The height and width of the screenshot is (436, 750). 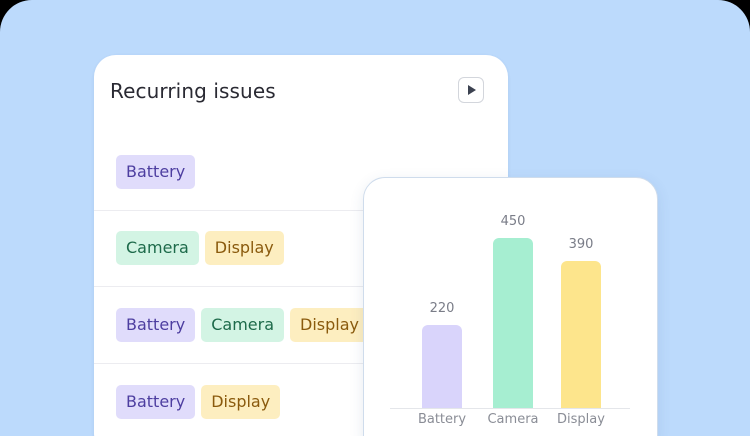 I want to click on chart-baseline, so click(x=510, y=408).